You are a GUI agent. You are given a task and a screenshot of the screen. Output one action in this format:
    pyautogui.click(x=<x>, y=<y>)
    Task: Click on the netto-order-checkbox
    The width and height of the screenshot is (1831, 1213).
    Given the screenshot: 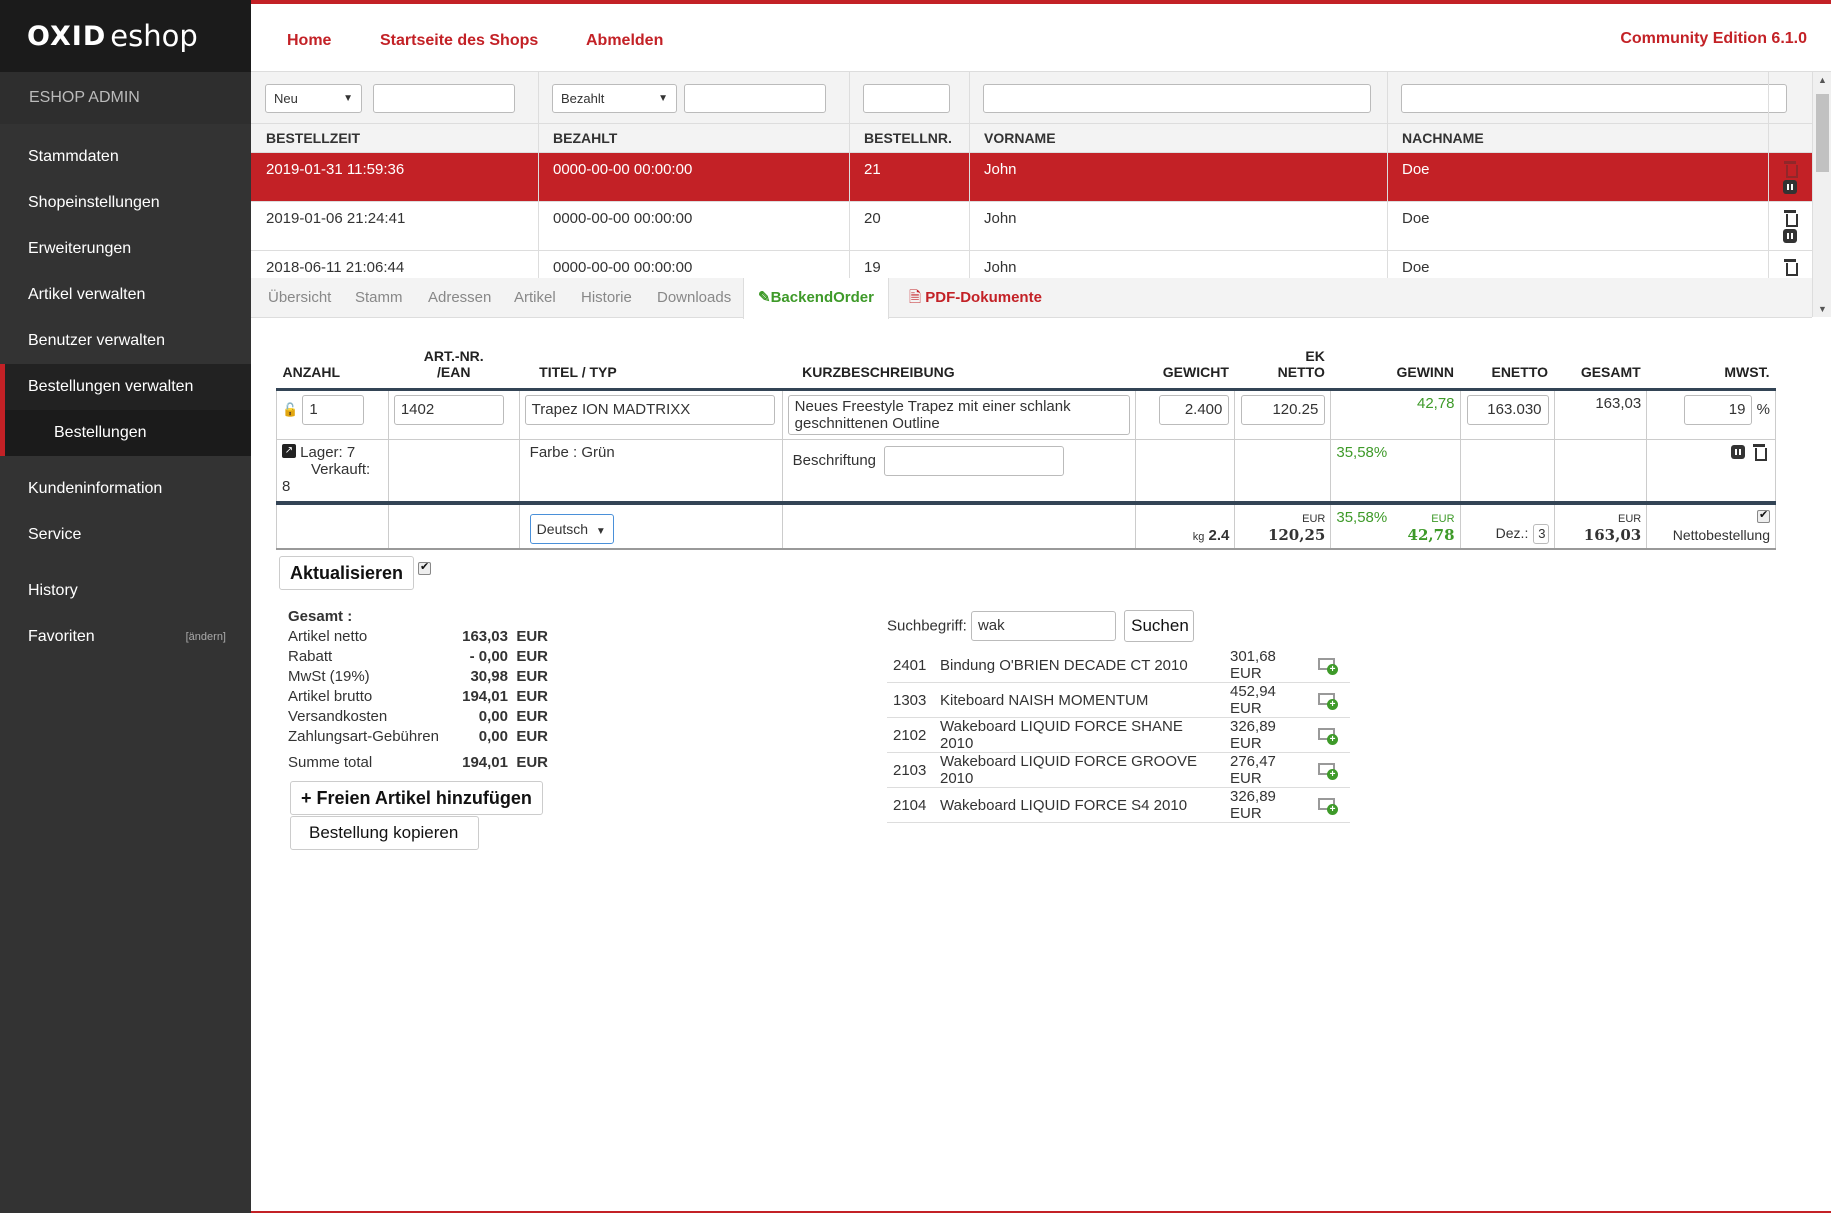 What is the action you would take?
    pyautogui.click(x=1763, y=515)
    